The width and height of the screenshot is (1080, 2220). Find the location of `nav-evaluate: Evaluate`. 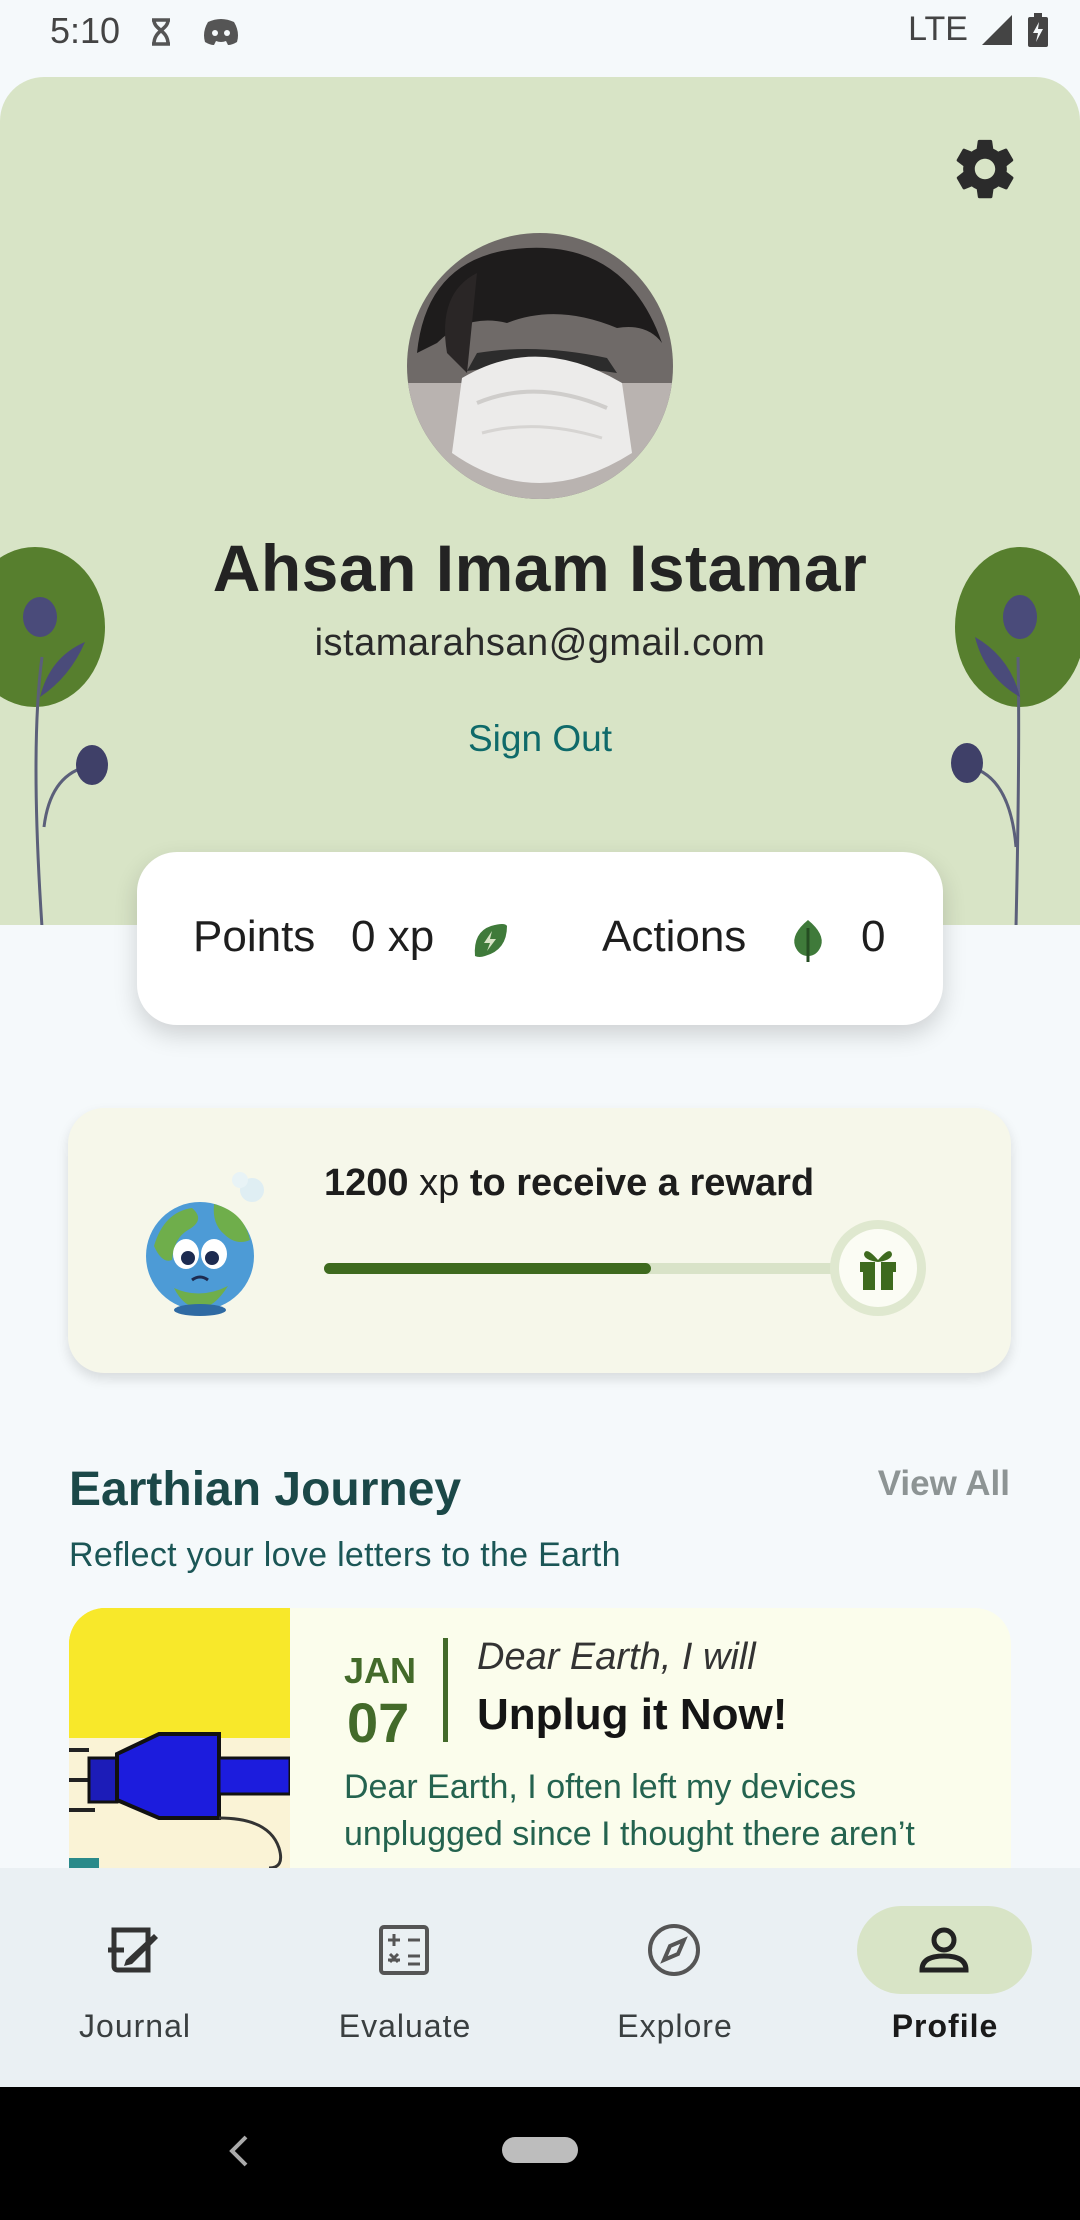

nav-evaluate: Evaluate is located at coordinates (405, 1977).